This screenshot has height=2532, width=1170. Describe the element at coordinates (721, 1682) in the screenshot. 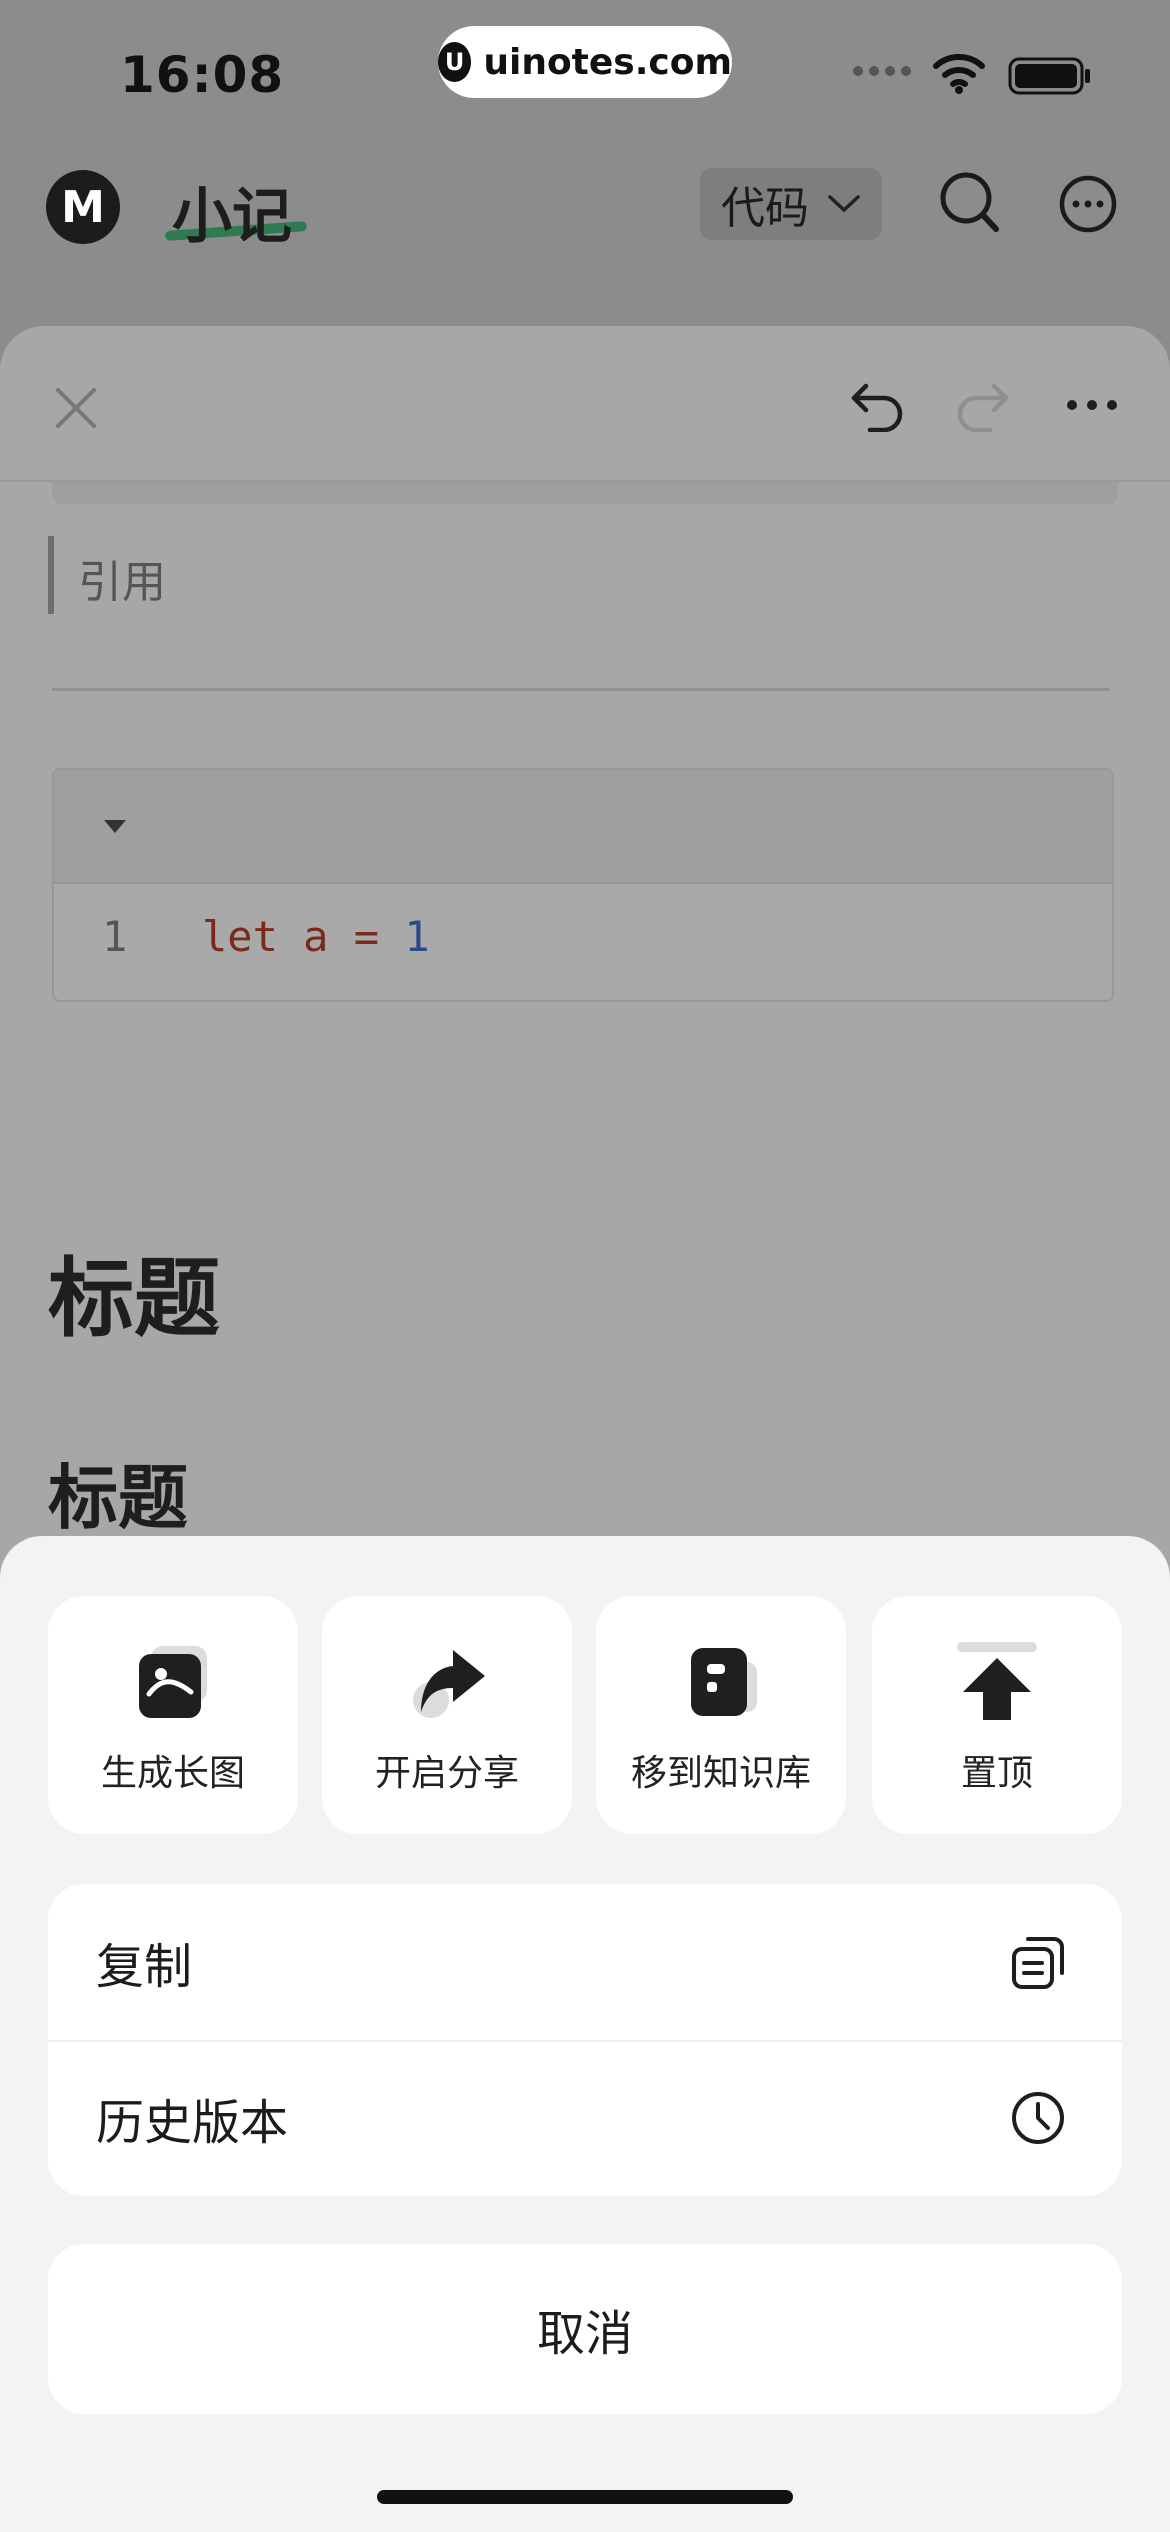

I see `knowledge-base-icon` at that location.